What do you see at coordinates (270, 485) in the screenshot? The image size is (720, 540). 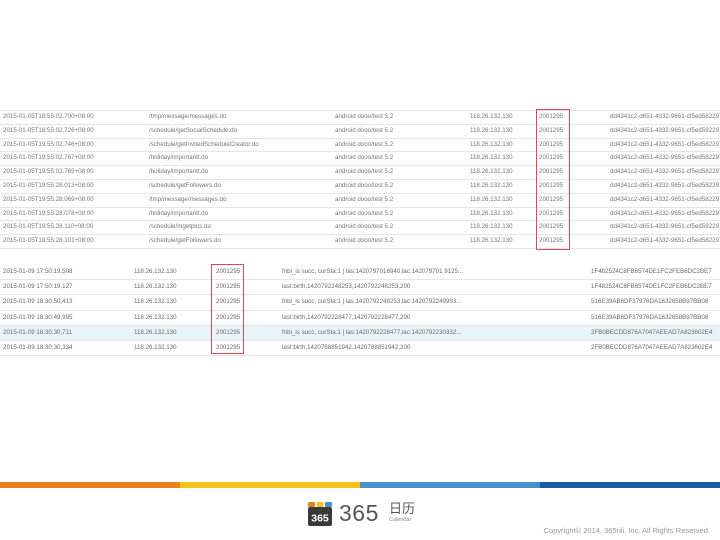 I see `brand-stripe-yellow` at bounding box center [270, 485].